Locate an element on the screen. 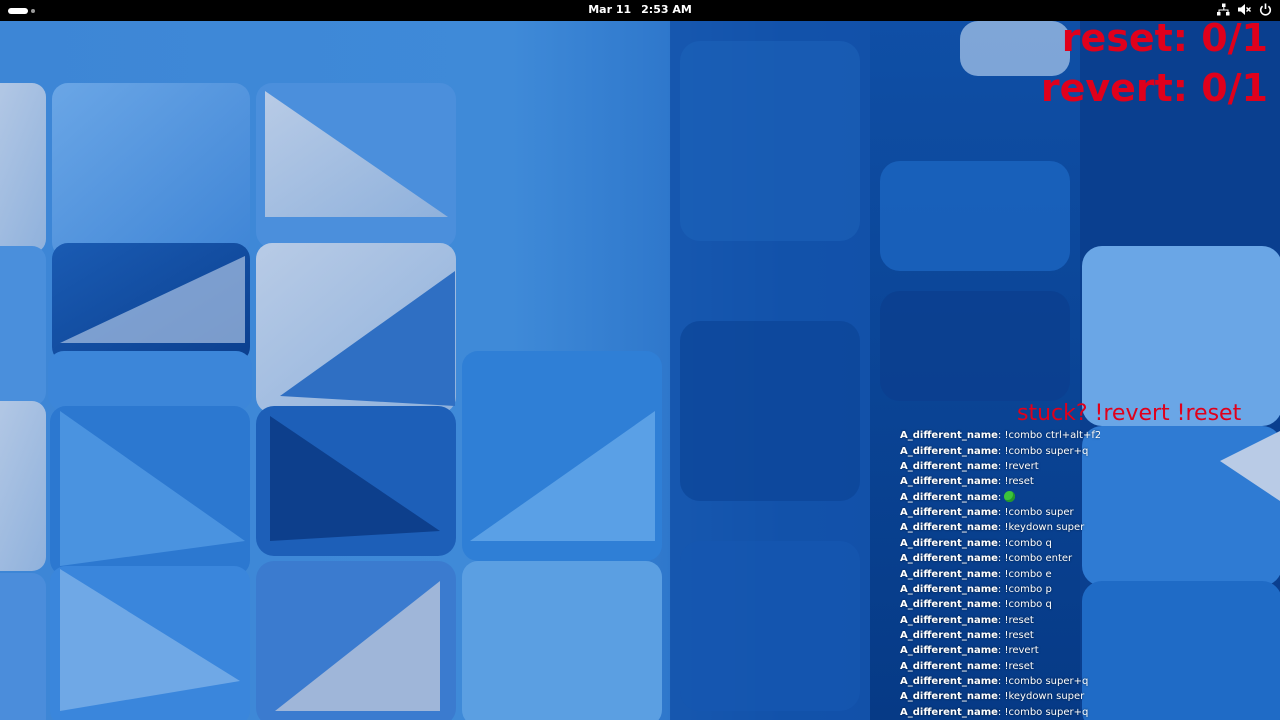 The height and width of the screenshot is (720, 1280). volume-muted-icon is located at coordinates (1244, 9).